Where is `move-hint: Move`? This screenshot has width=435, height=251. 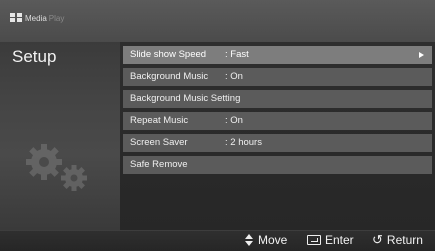
move-hint: Move is located at coordinates (266, 240).